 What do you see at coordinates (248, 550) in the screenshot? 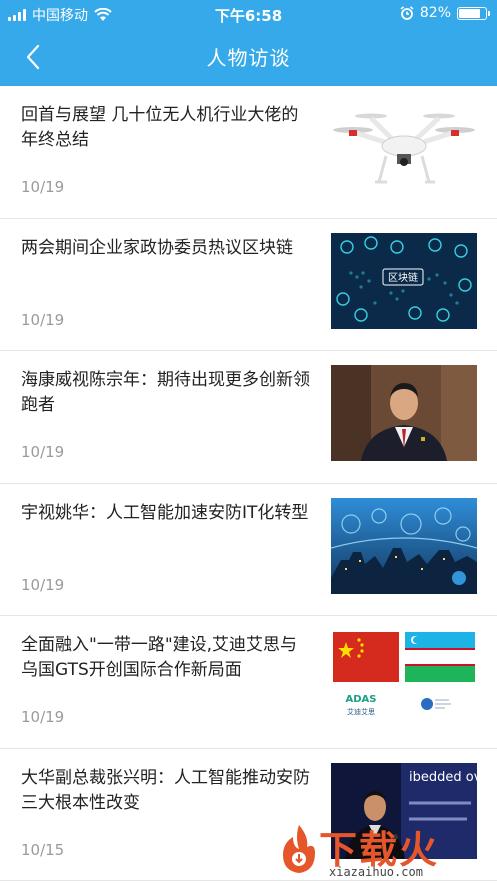
I see `article-item: 宇视姚华：人工智能加速安防IT化转型 10/19` at bounding box center [248, 550].